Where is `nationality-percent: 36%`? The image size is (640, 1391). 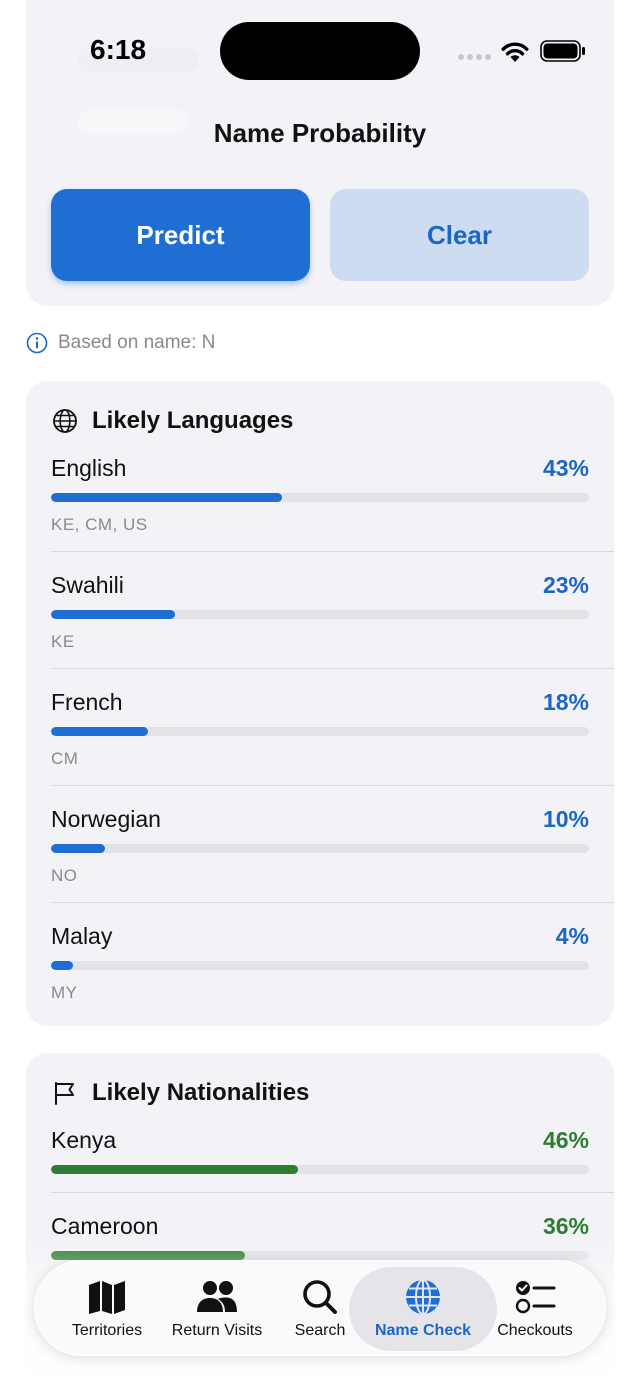 nationality-percent: 36% is located at coordinates (565, 1226).